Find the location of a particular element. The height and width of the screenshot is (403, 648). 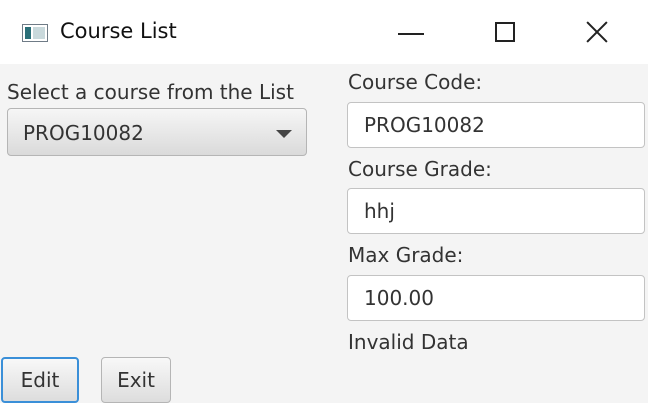

minimize-icon is located at coordinates (411, 34).